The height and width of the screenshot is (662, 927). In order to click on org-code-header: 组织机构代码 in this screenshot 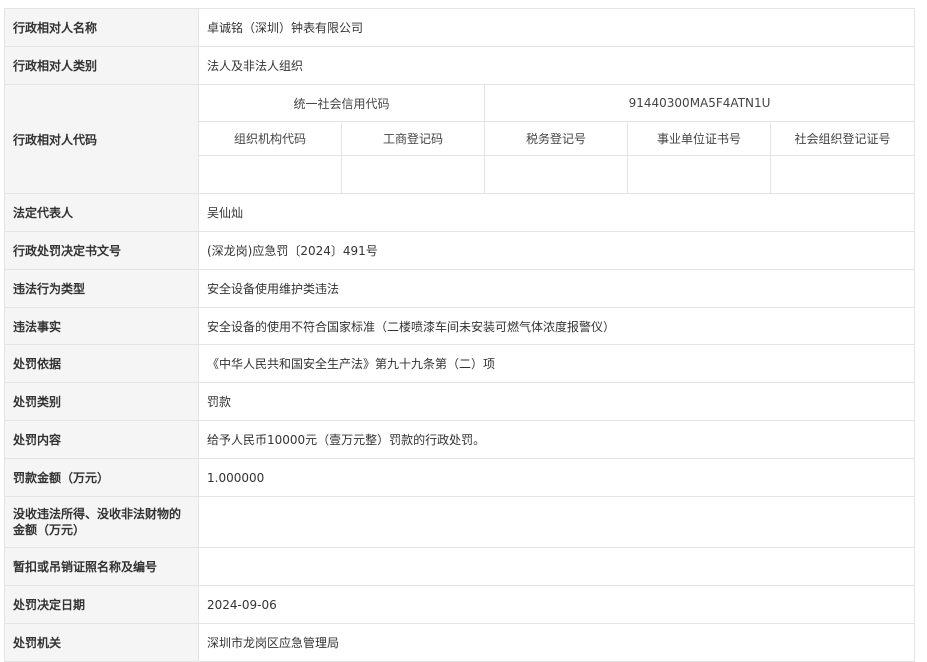, I will do `click(270, 138)`.